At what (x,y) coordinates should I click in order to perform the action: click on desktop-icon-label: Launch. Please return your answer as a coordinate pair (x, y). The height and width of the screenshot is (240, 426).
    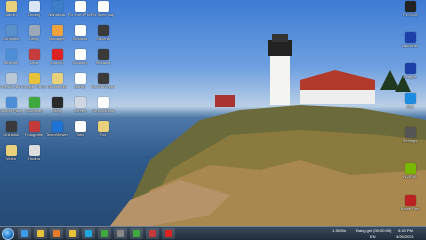
    Looking at the image, I should click on (57, 63).